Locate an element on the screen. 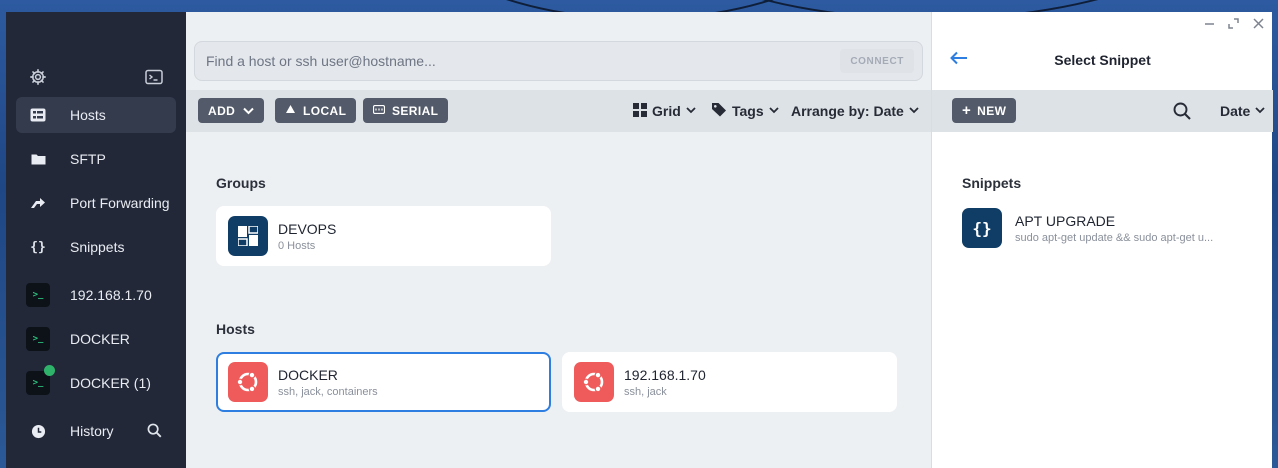 Image resolution: width=1278 pixels, height=468 pixels. sidebar-item-label: 192.168.1.70 is located at coordinates (111, 295).